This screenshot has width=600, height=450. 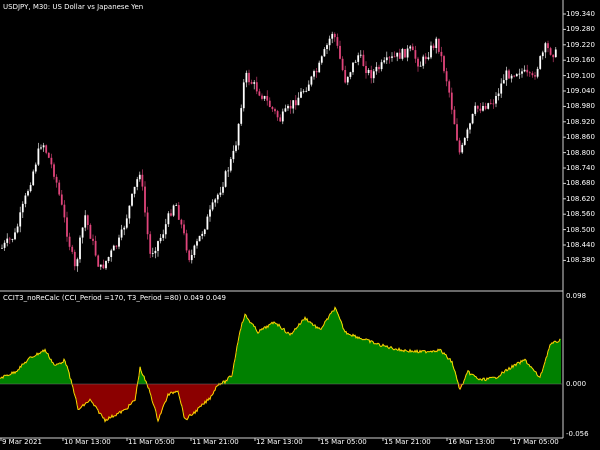 What do you see at coordinates (22, 442) in the screenshot?
I see `time-label: 9 Mar 2021` at bounding box center [22, 442].